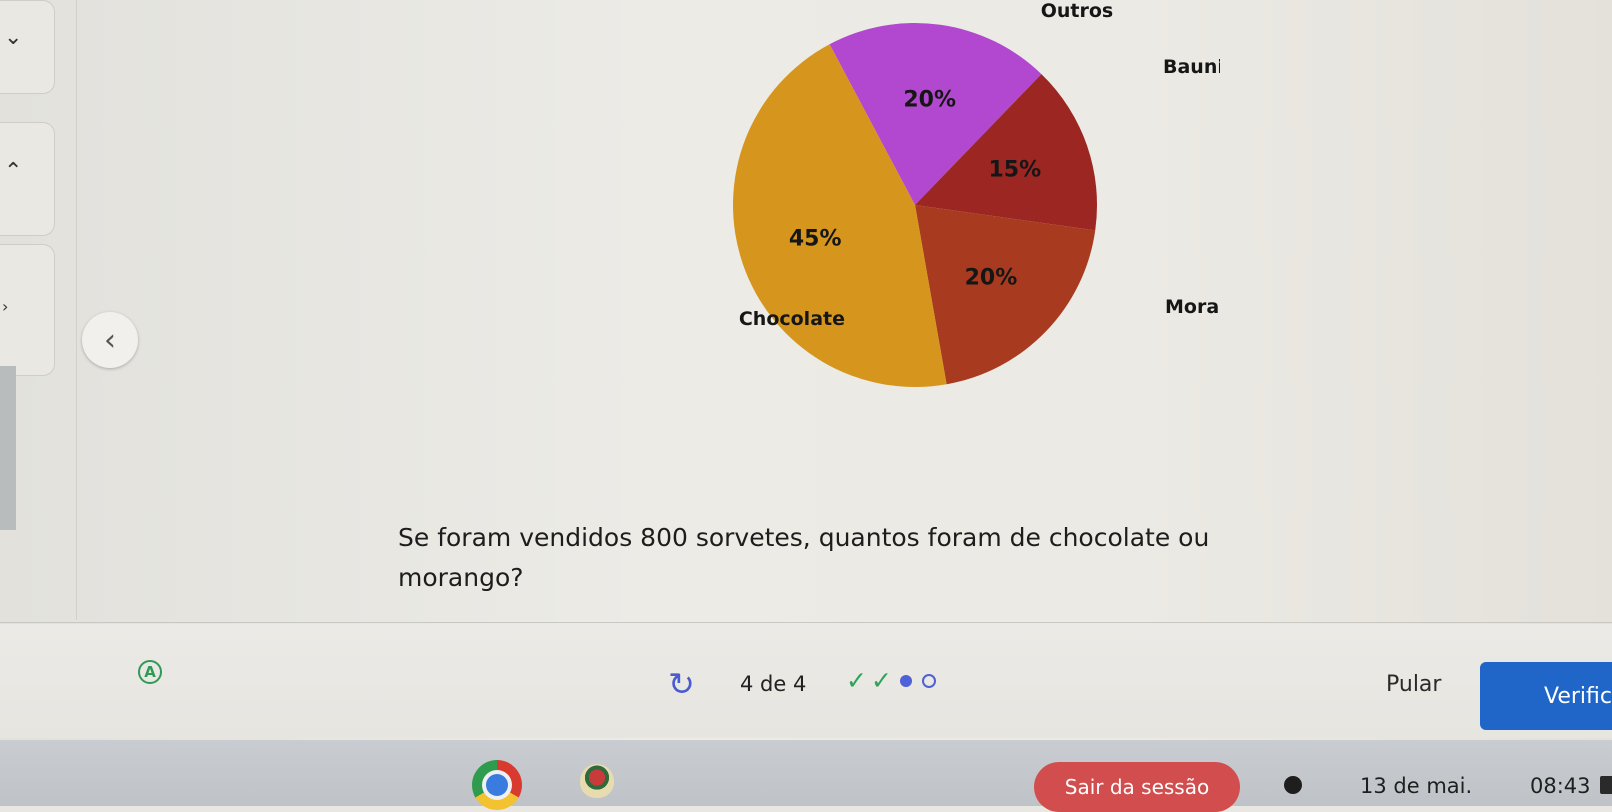 Image resolution: width=1612 pixels, height=812 pixels. I want to click on previous-button: ‹, so click(110, 340).